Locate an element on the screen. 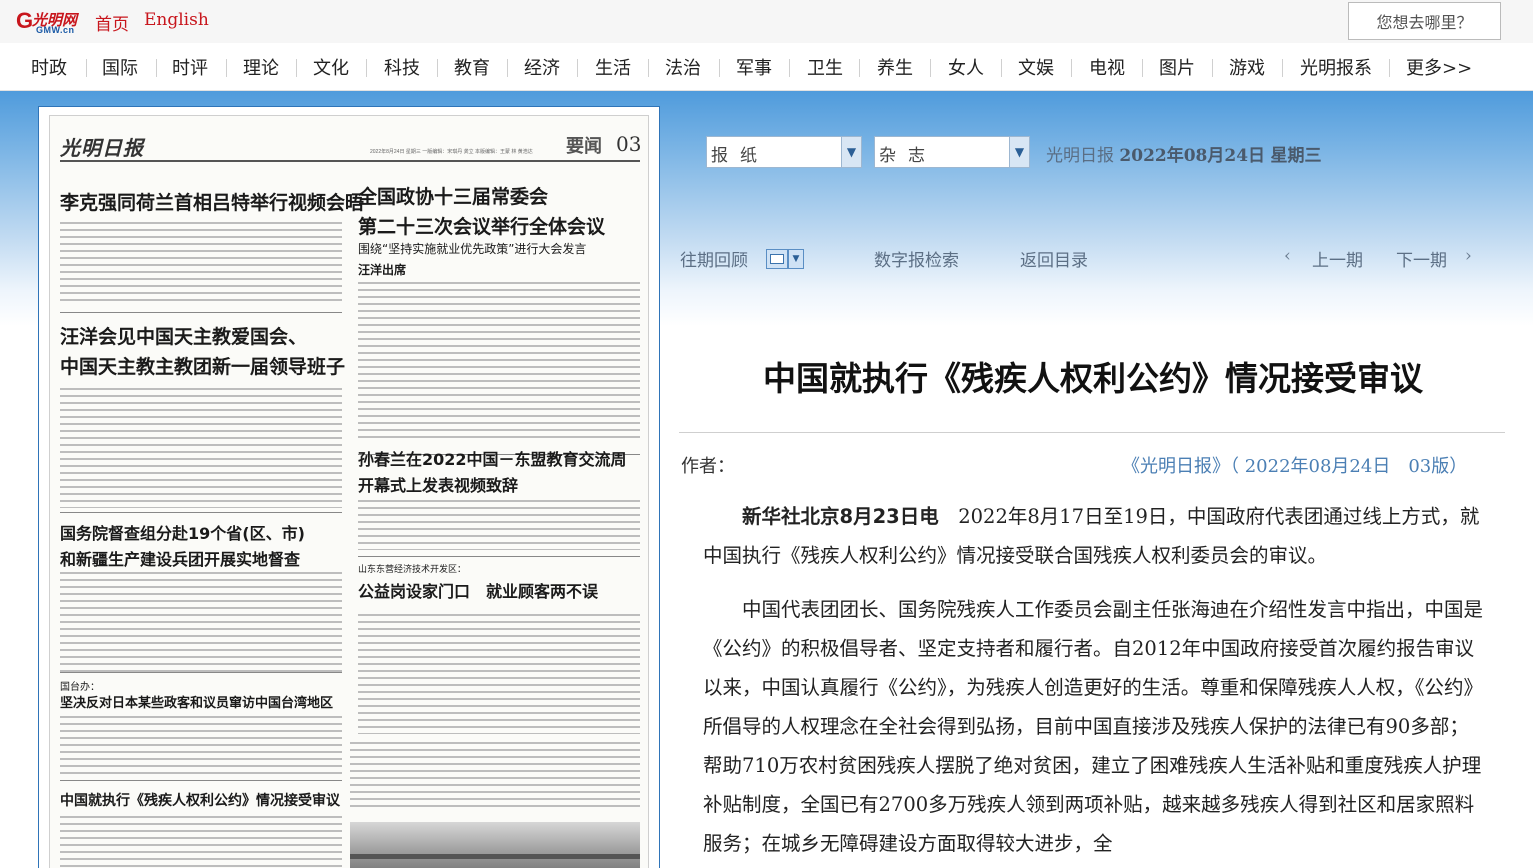  headline-wang-yang-a: 汪洋会见中国天主教爱国会、 is located at coordinates (183, 335).